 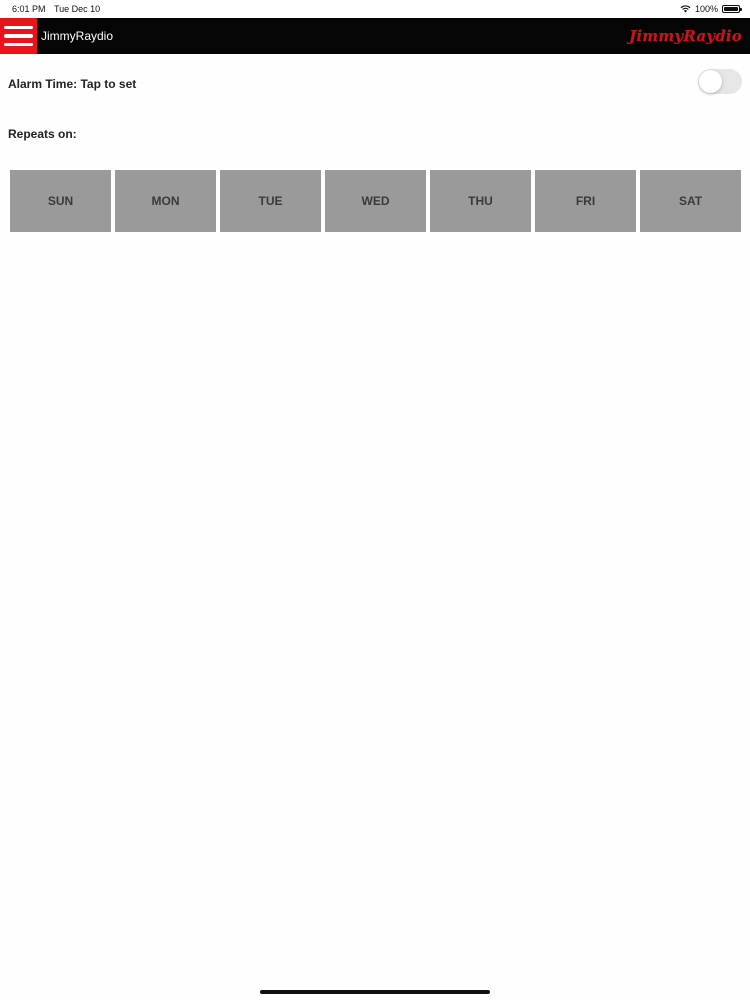 I want to click on status-date: Tue Dec 10, so click(x=77, y=9).